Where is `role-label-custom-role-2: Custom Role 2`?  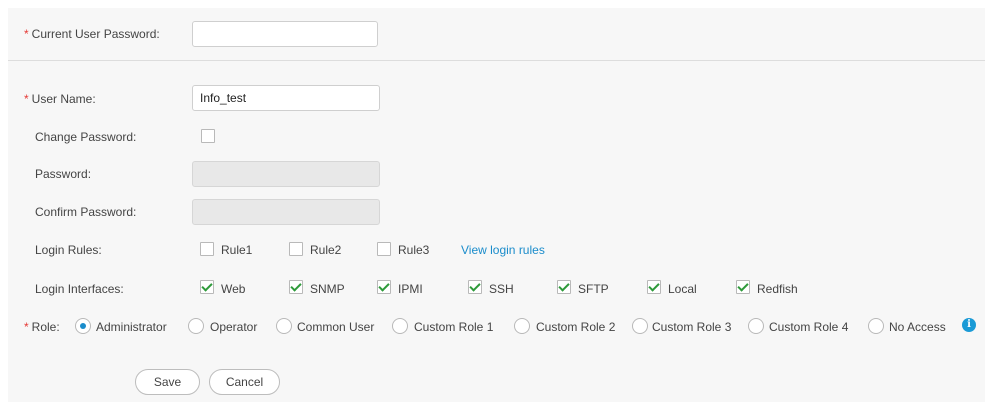
role-label-custom-role-2: Custom Role 2 is located at coordinates (576, 327).